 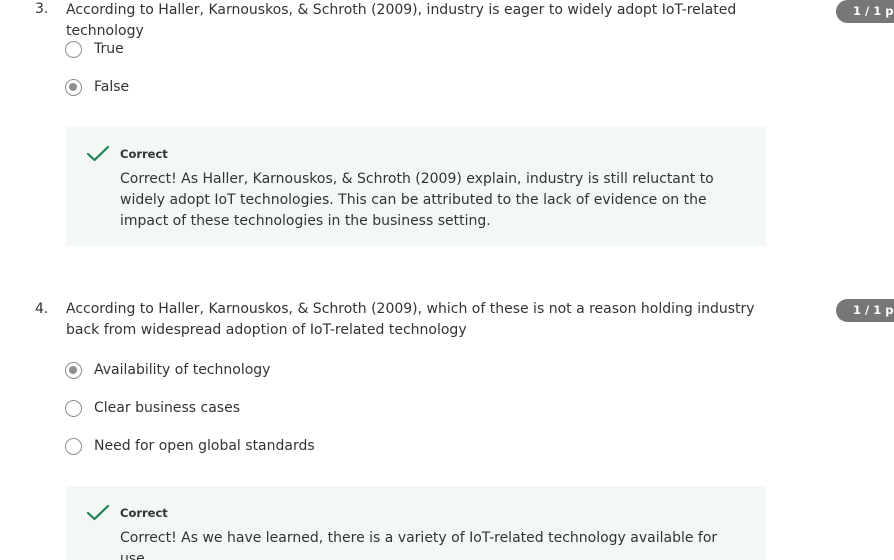 What do you see at coordinates (182, 370) in the screenshot?
I see `option-label: Availability of technology` at bounding box center [182, 370].